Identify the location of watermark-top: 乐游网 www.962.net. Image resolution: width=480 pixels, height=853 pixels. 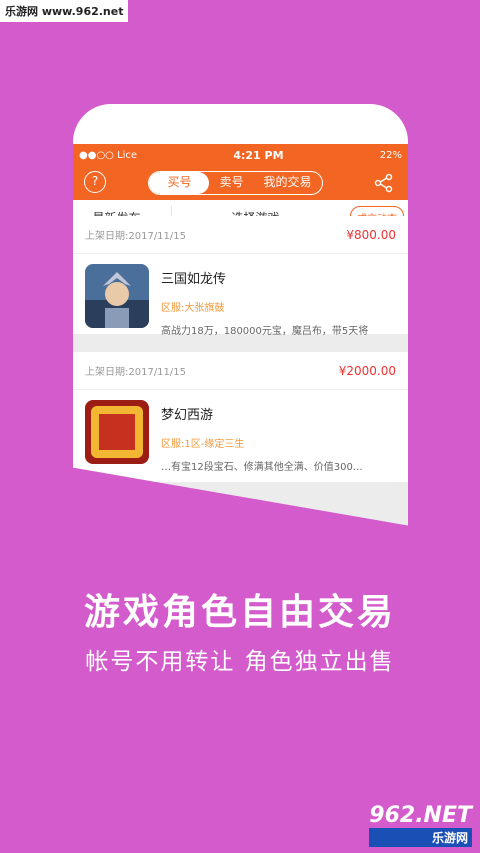
(64, 11).